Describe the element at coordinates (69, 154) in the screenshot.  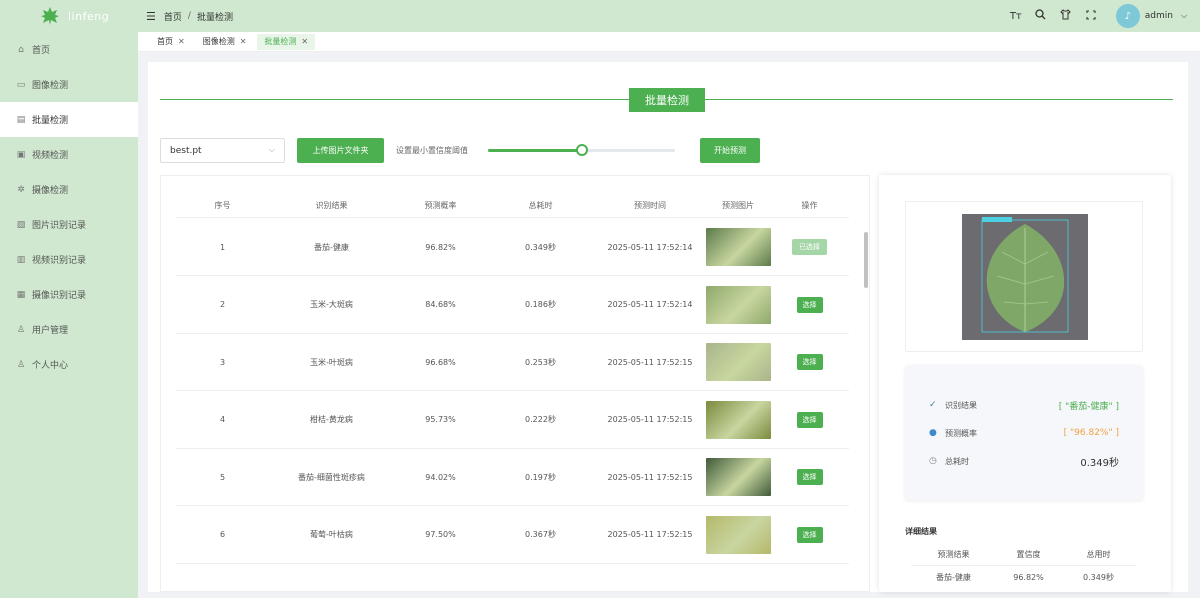
I see `sidebar-item: ▣ 视频检测` at that location.